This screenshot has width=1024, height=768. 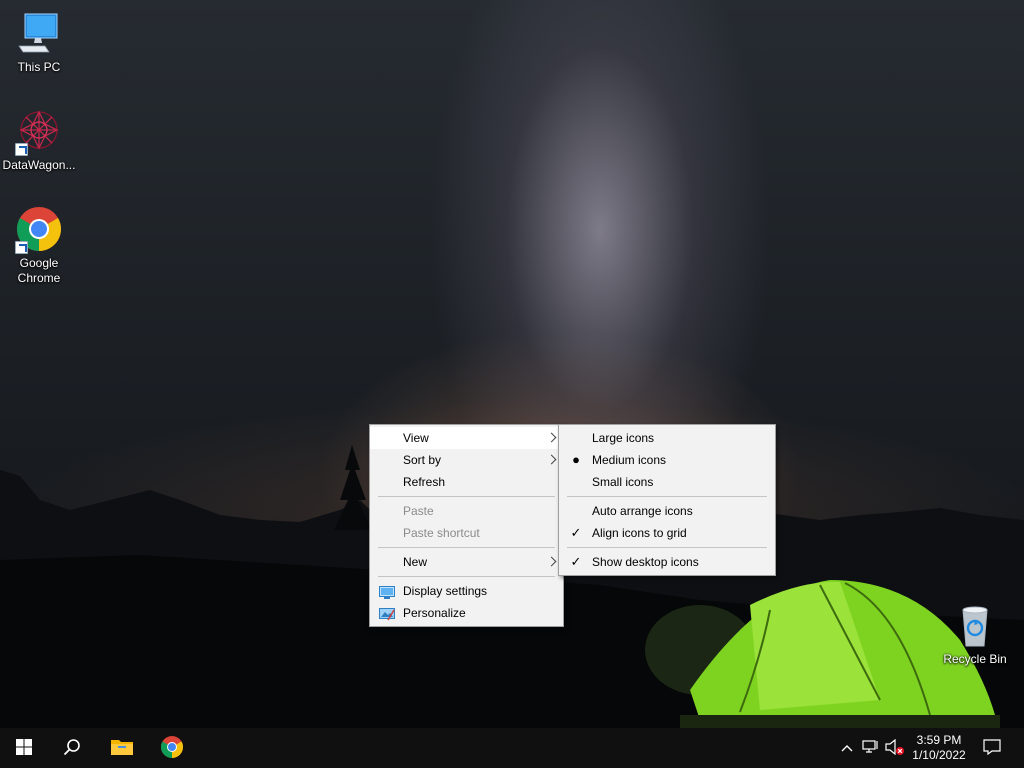 I want to click on menu-item-label: Paste shortcut, so click(x=441, y=533).